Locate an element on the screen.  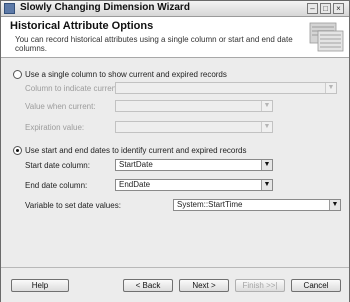
end-date-column-label: End date column: is located at coordinates (56, 185).